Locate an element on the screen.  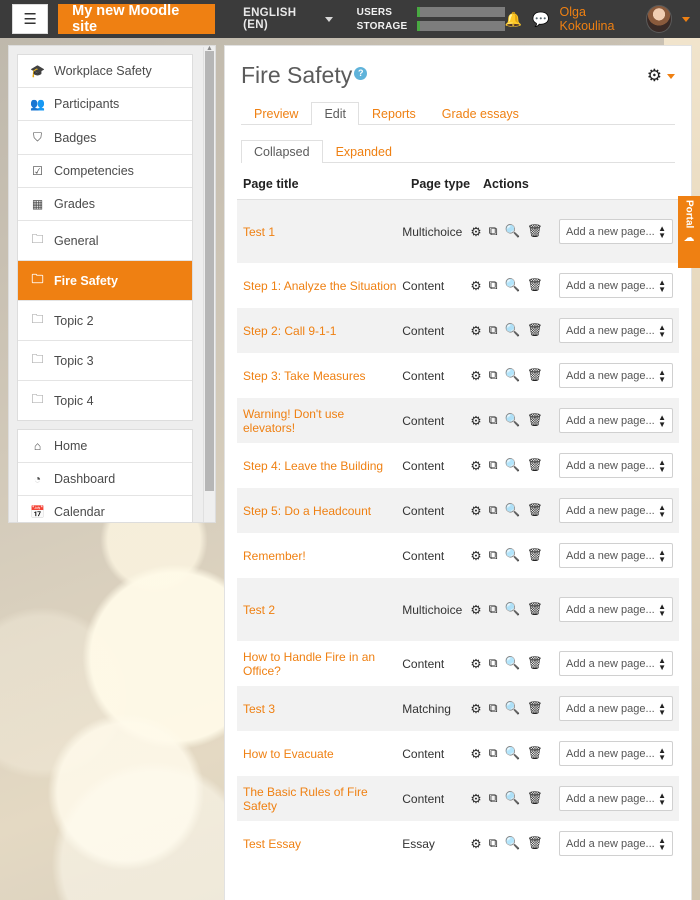
page-title-link: How to Handle Fire in an Office? is located at coordinates (322, 664).